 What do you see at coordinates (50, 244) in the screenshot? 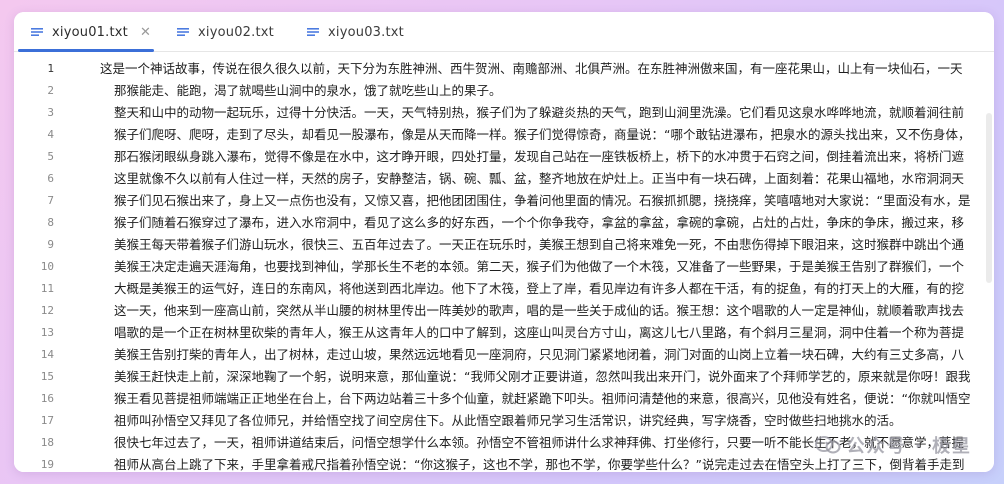
I see `line-number: 9` at bounding box center [50, 244].